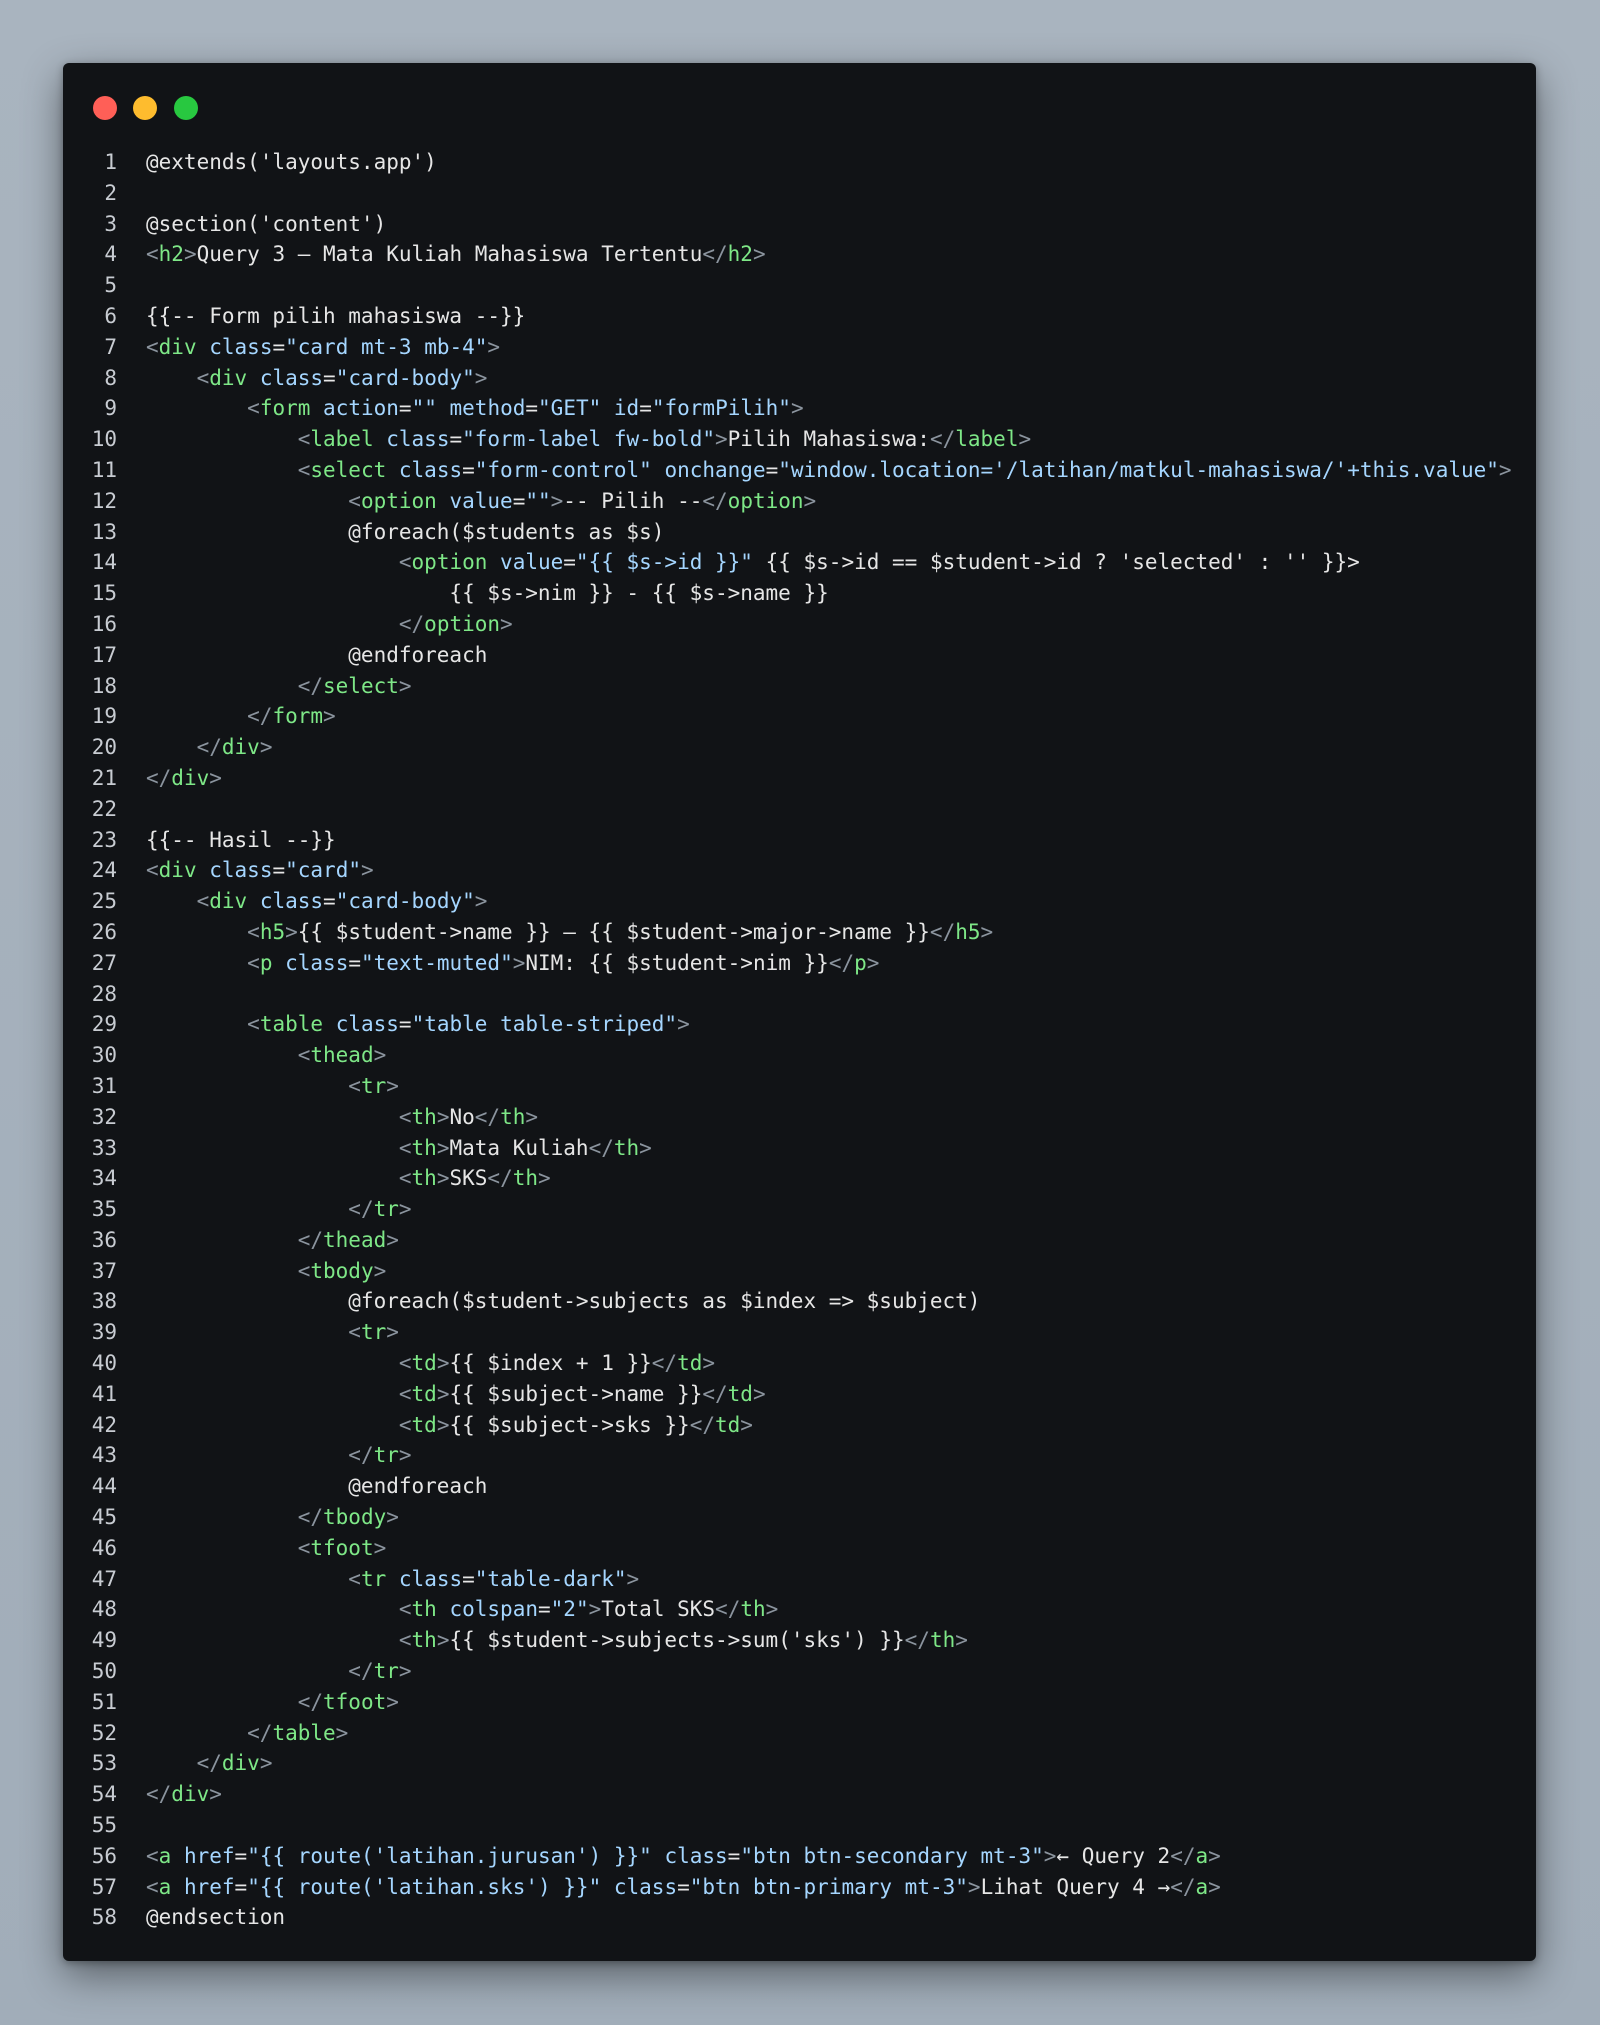 This screenshot has width=1600, height=2025. Describe the element at coordinates (104, 1424) in the screenshot. I see `line-number: 42` at that location.